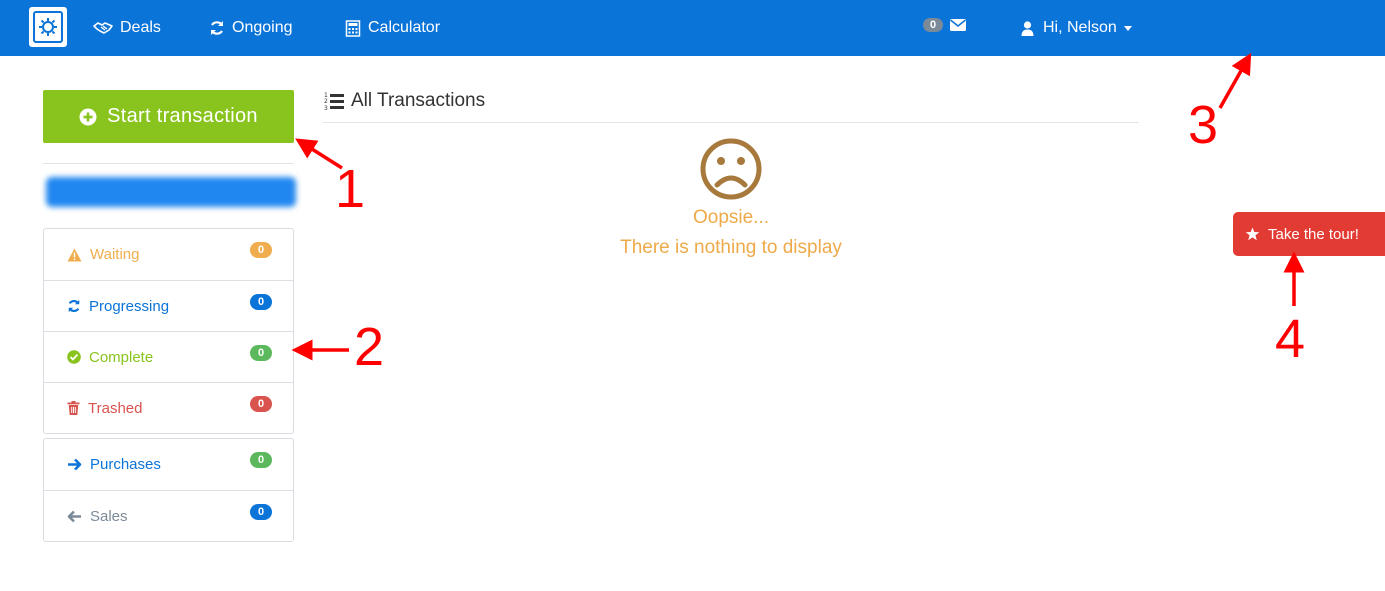 This screenshot has height=591, width=1385. What do you see at coordinates (261, 460) in the screenshot?
I see `purchases-count-badge: 0` at bounding box center [261, 460].